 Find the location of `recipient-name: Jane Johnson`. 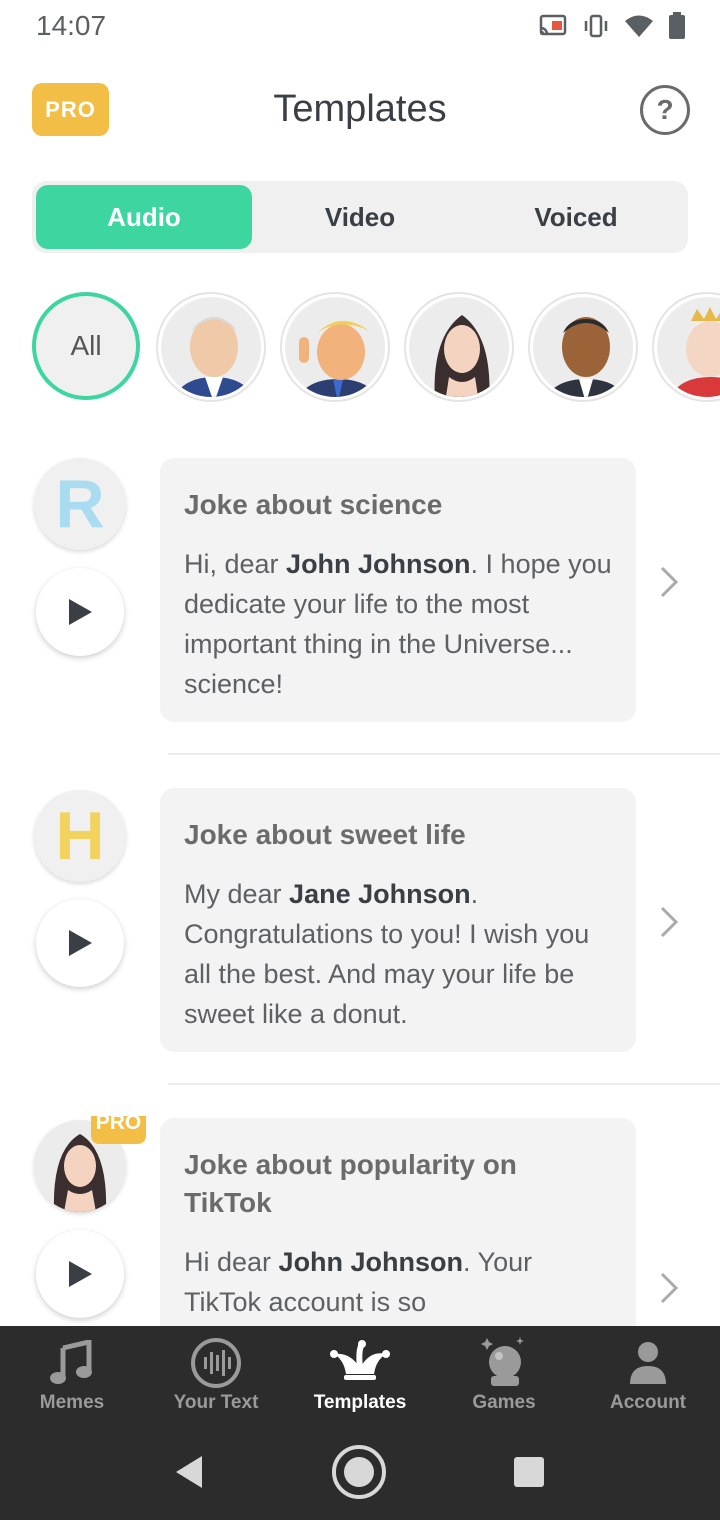

recipient-name: Jane Johnson is located at coordinates (380, 894).